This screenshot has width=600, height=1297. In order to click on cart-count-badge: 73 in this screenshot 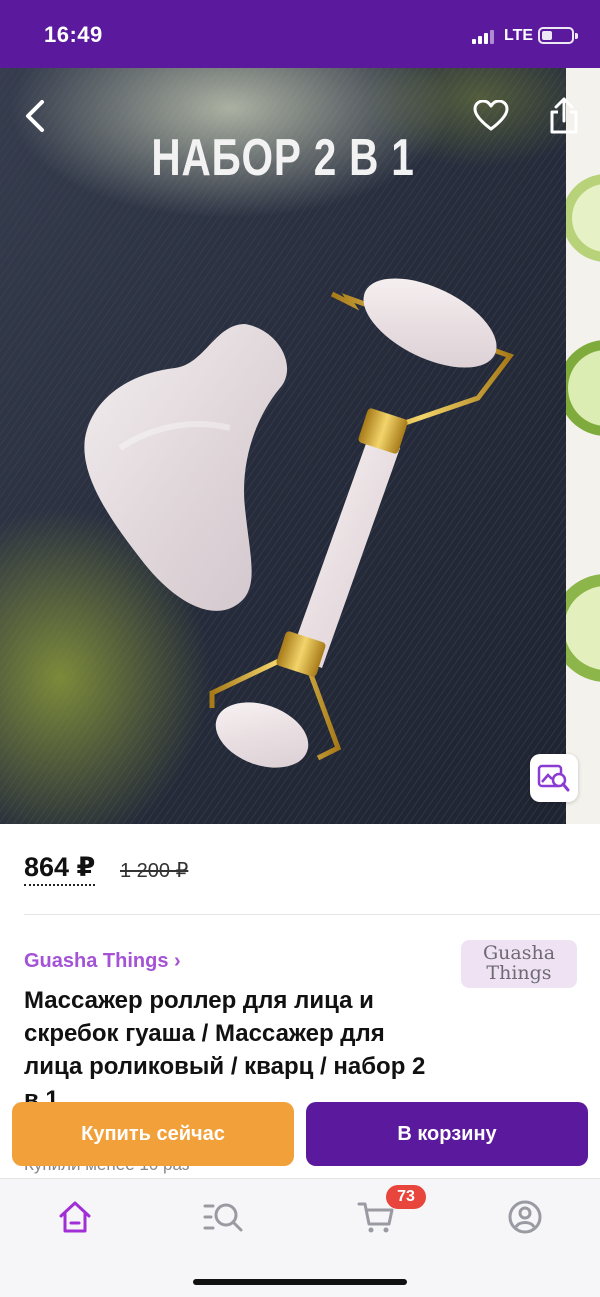, I will do `click(406, 1197)`.